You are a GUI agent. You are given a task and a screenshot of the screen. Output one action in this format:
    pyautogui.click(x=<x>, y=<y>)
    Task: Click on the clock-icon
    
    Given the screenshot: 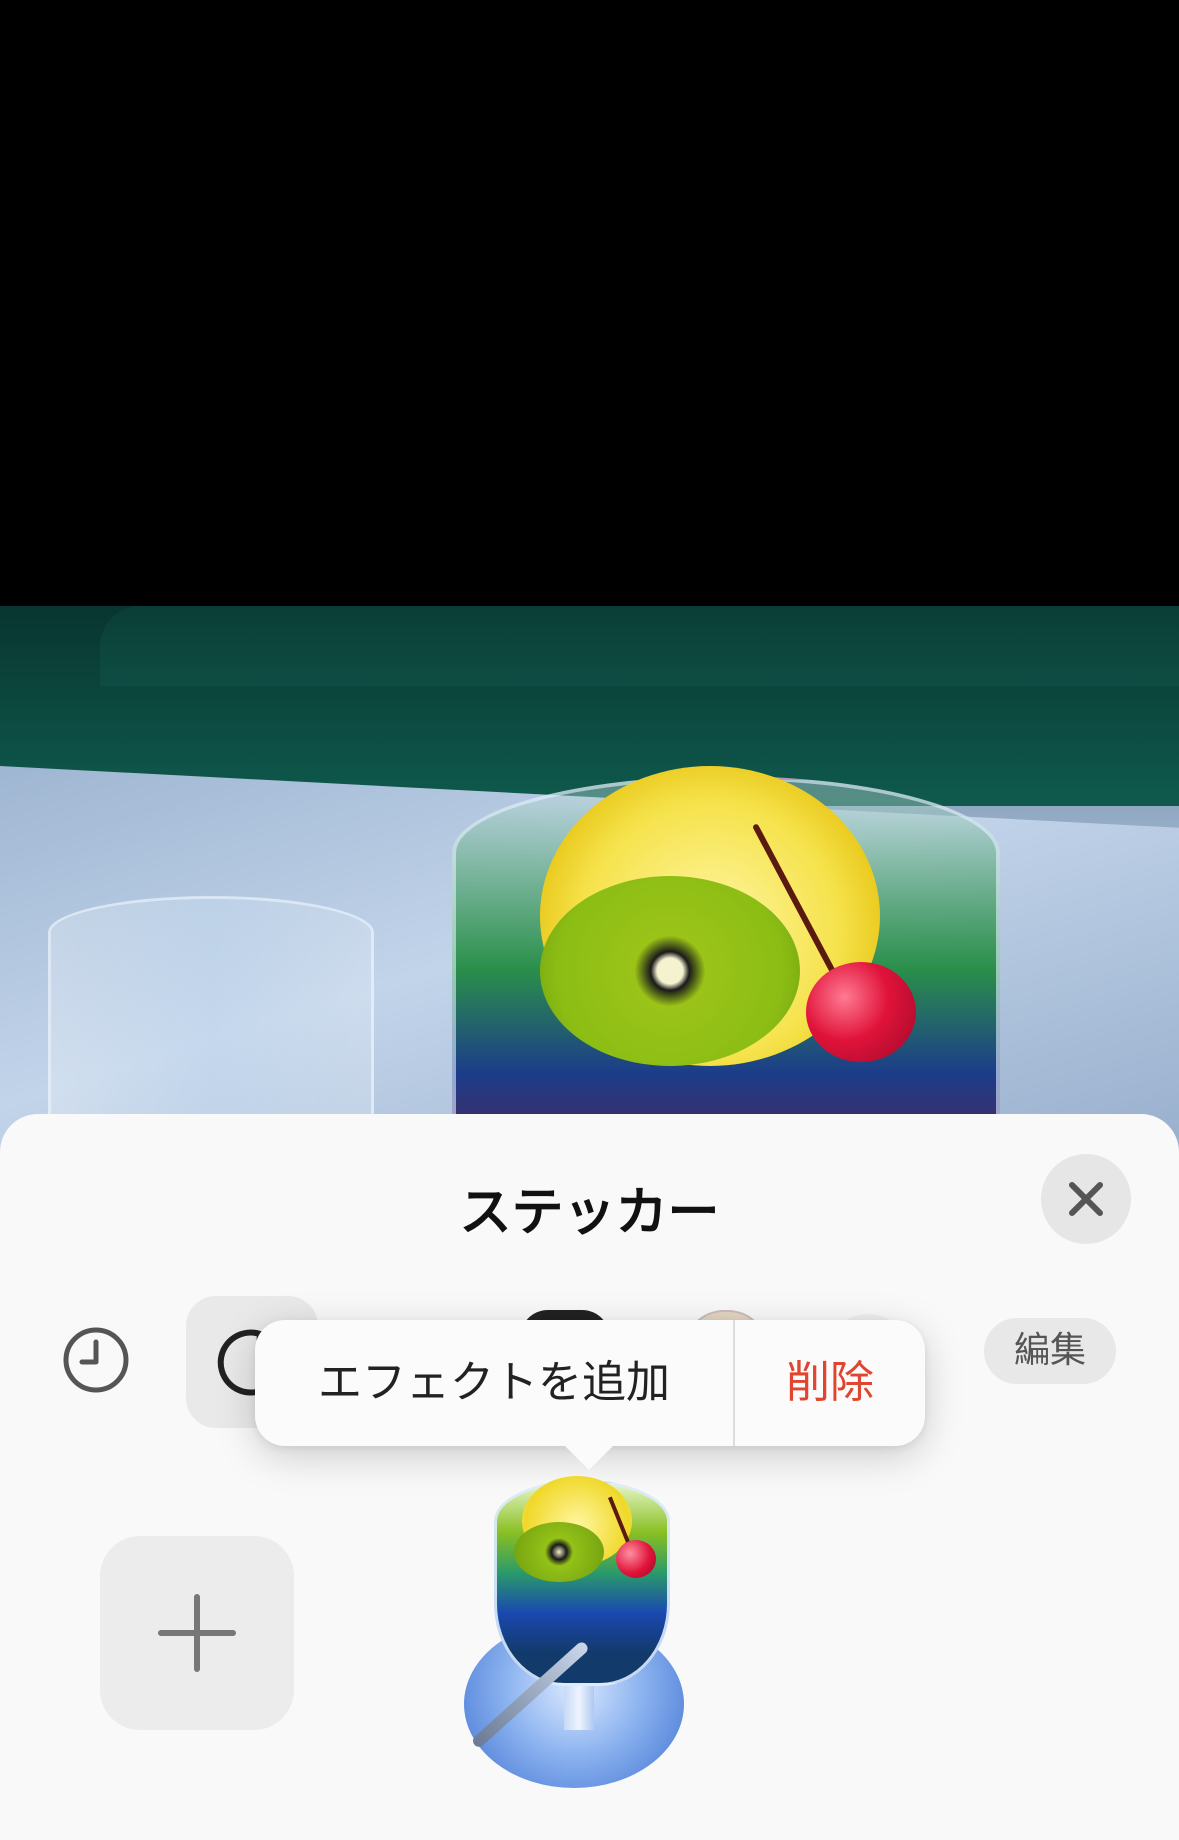 What is the action you would take?
    pyautogui.click(x=96, y=1360)
    